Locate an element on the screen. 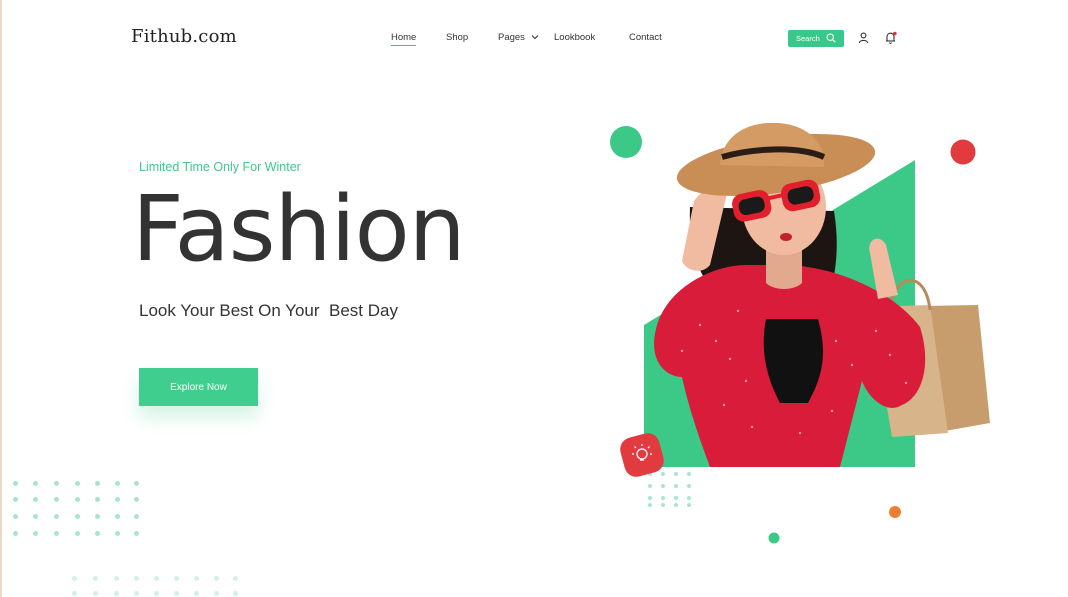  search-button: Search is located at coordinates (816, 38).